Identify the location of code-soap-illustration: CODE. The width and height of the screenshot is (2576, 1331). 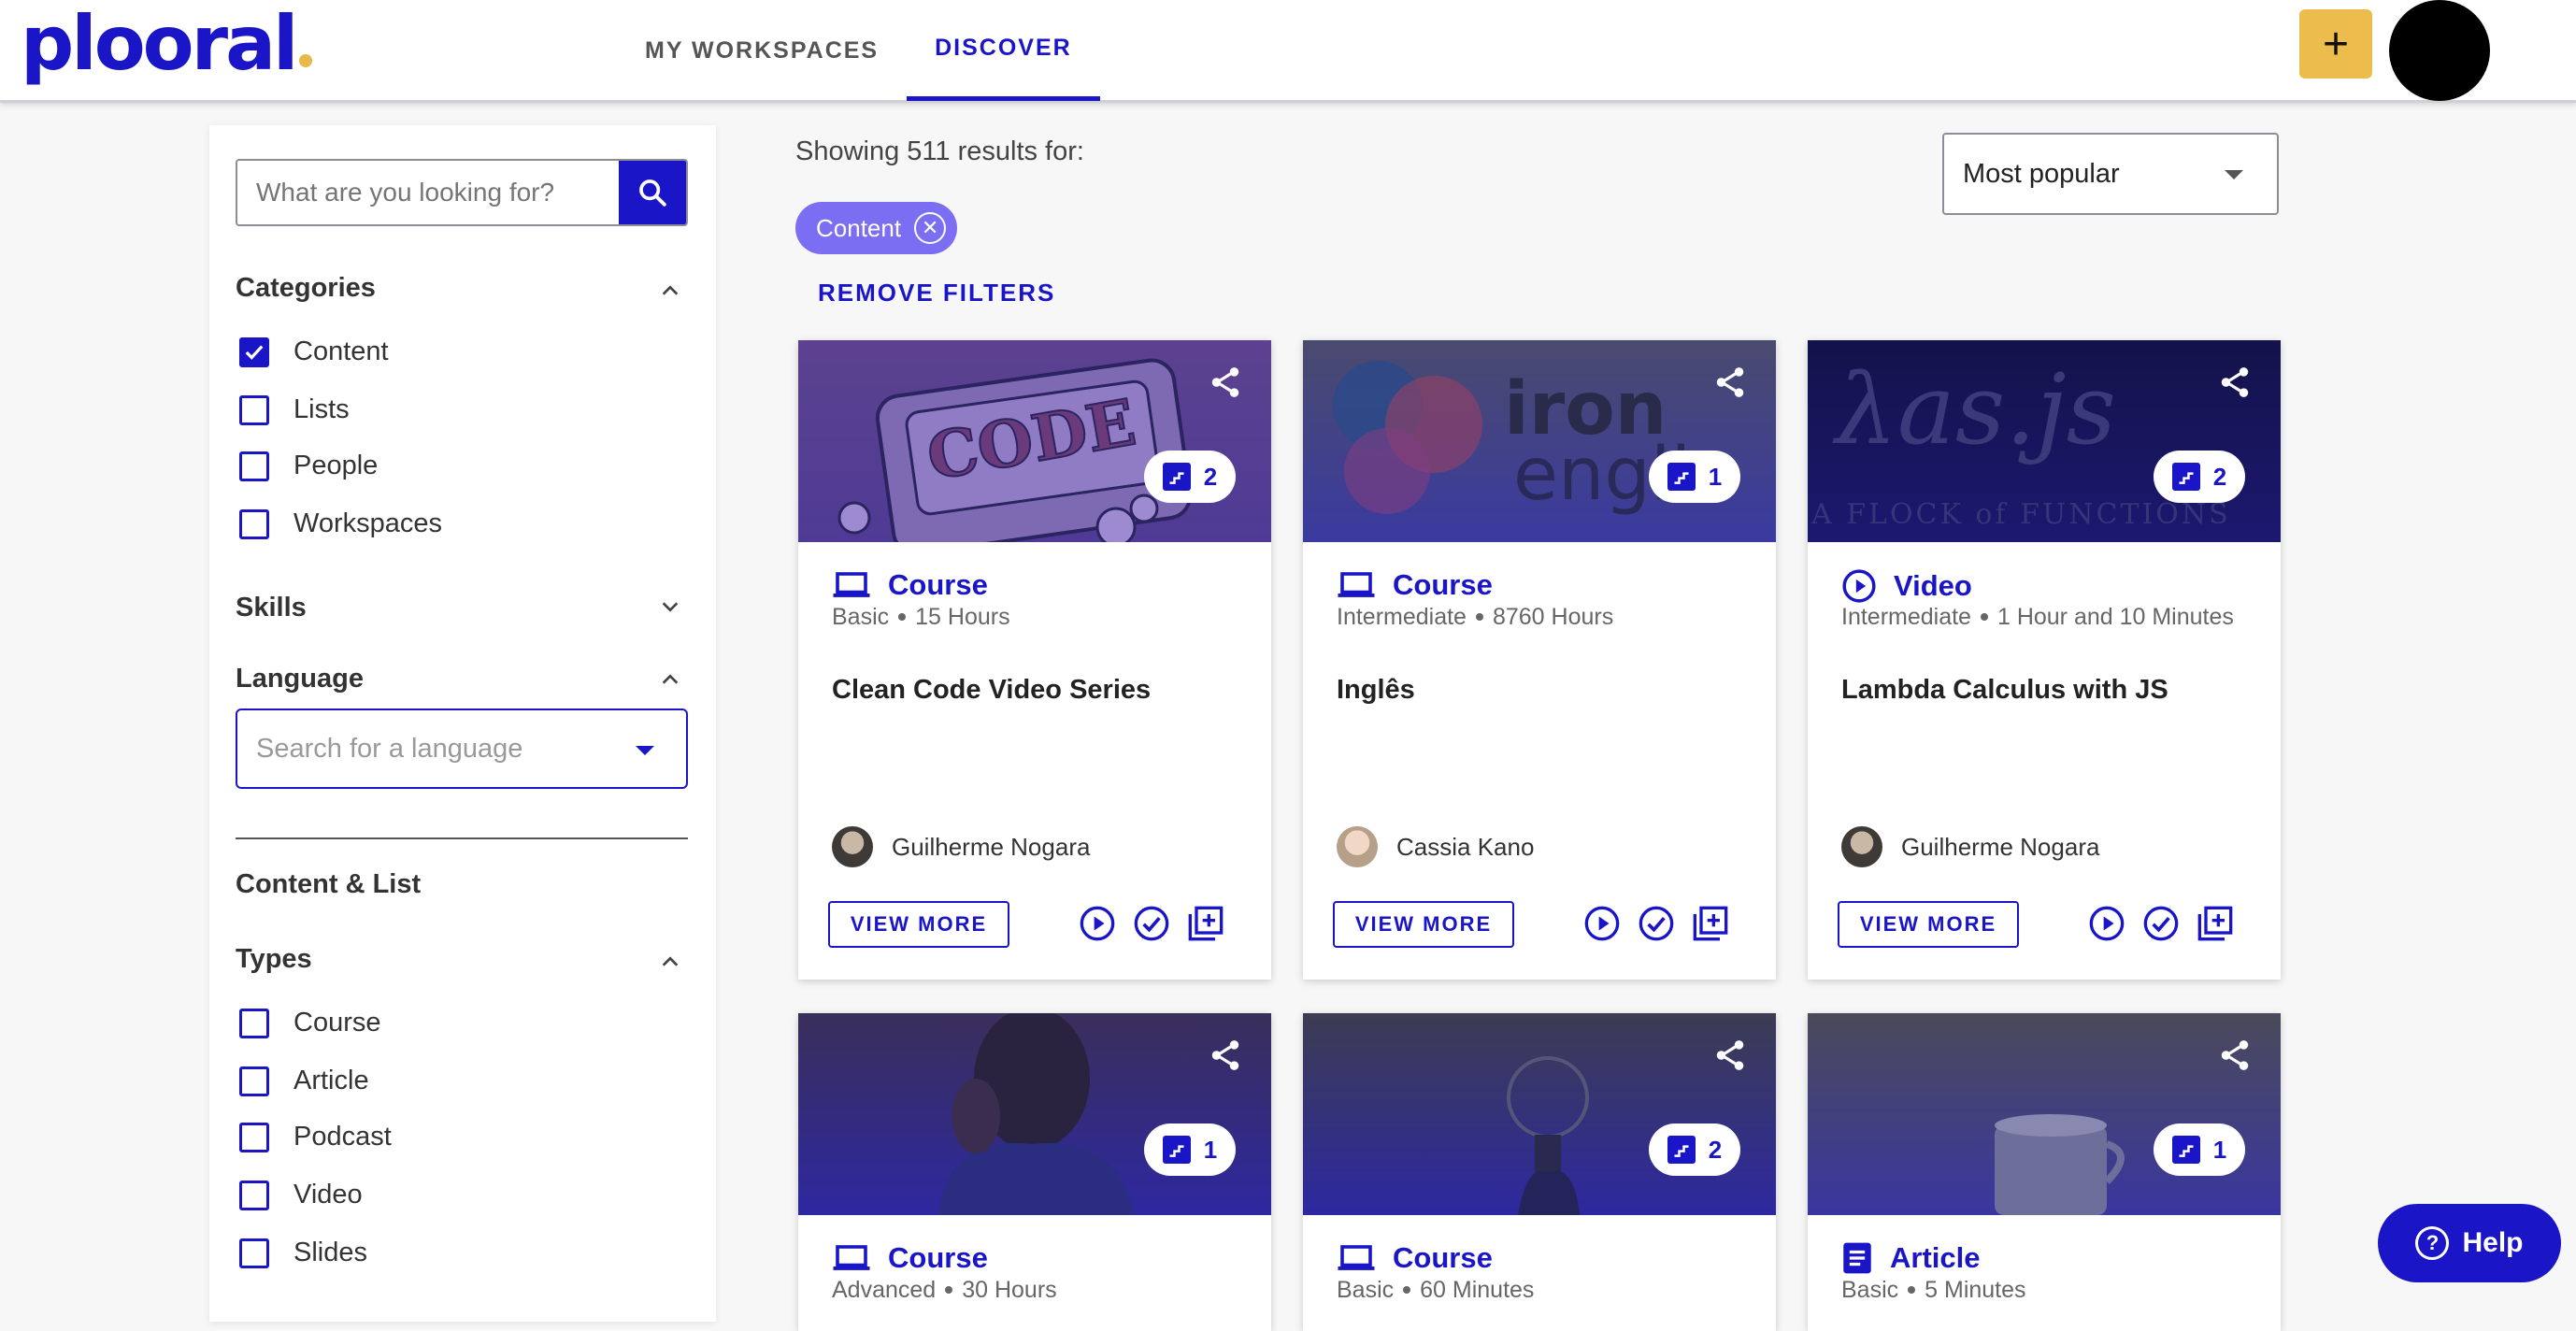
(1034, 441).